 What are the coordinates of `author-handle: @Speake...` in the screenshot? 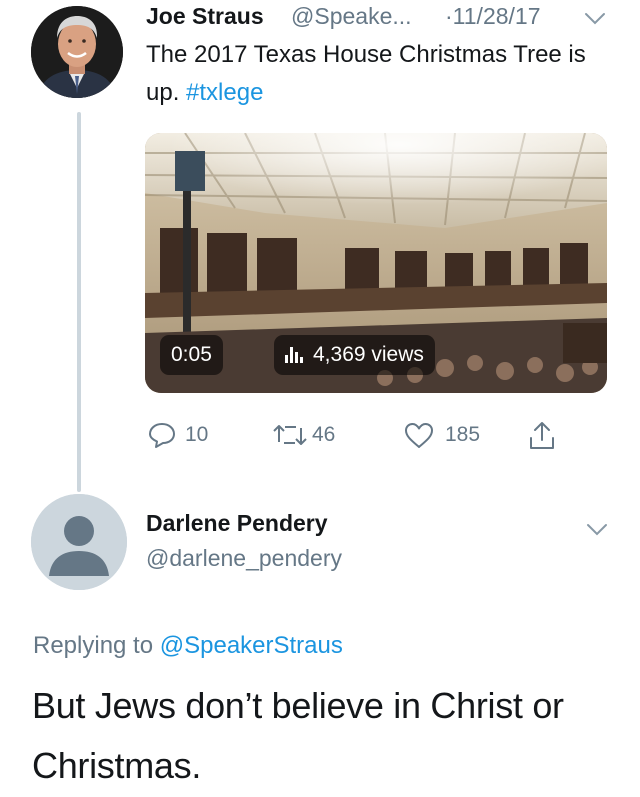 It's located at (351, 16).